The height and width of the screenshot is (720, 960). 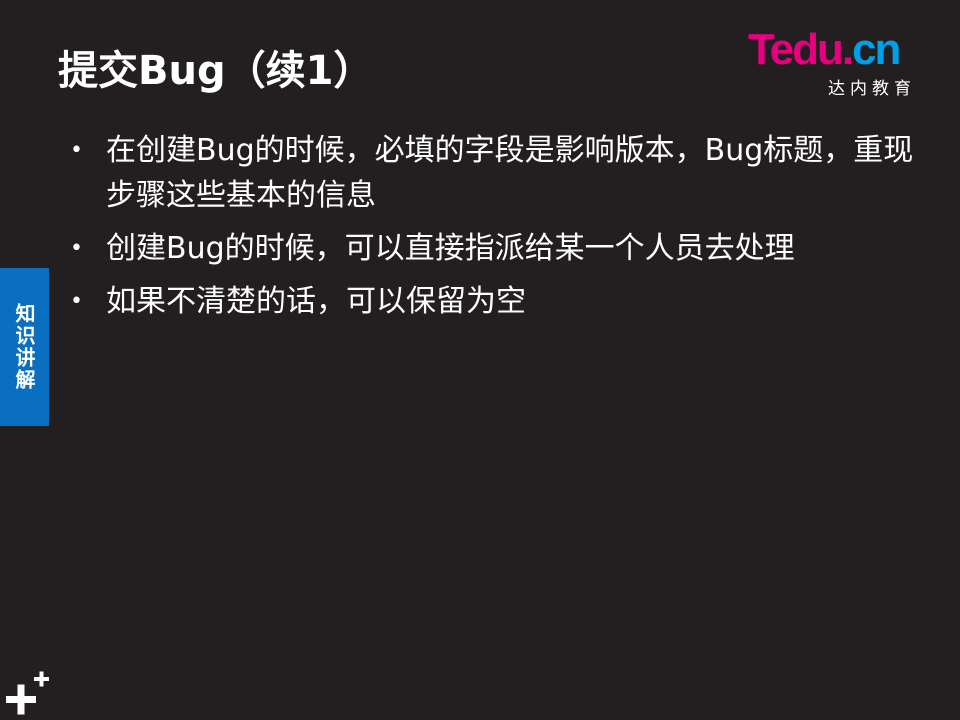 I want to click on bullet-item: • 创建Bug的时候，可以直接指派给某一个人员去处理, so click(x=491, y=248).